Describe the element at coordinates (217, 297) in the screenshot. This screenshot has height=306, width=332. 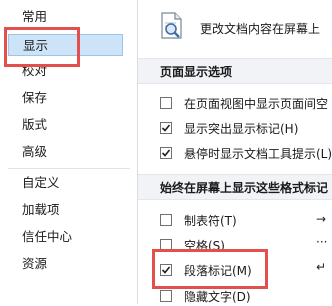
I see `option-label: 隐藏文字(D)` at that location.